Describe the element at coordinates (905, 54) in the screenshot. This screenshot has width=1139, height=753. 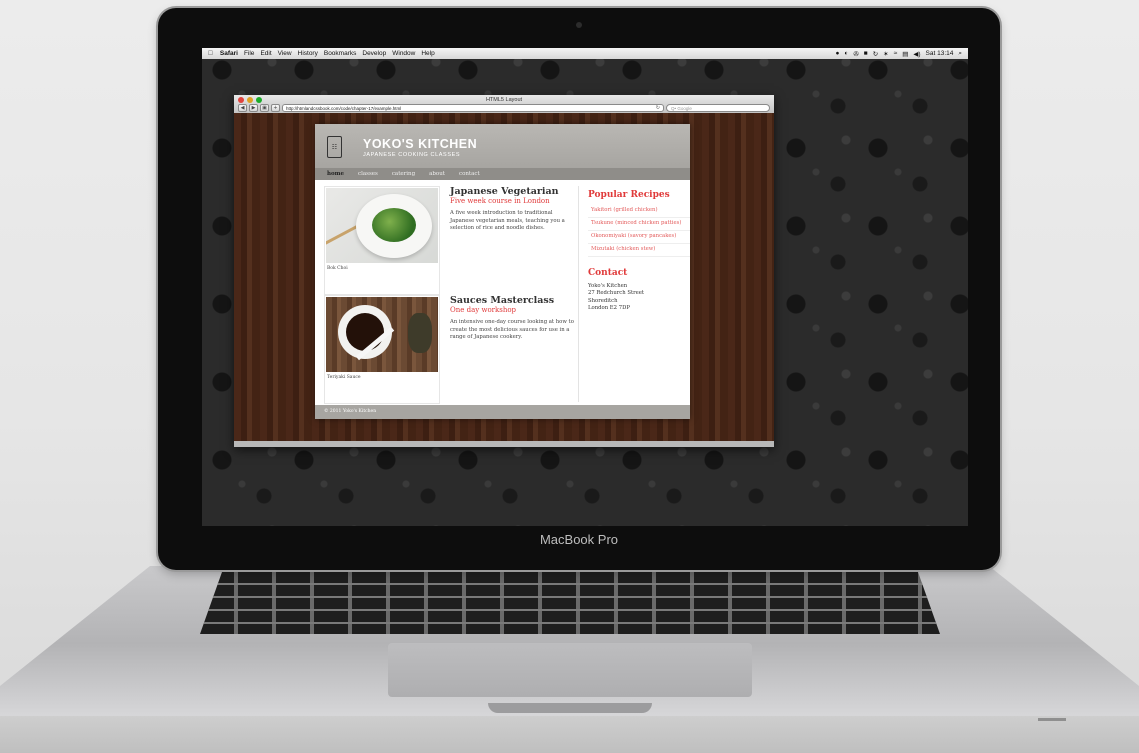
I see `keyboard-input-icon: ▤` at that location.